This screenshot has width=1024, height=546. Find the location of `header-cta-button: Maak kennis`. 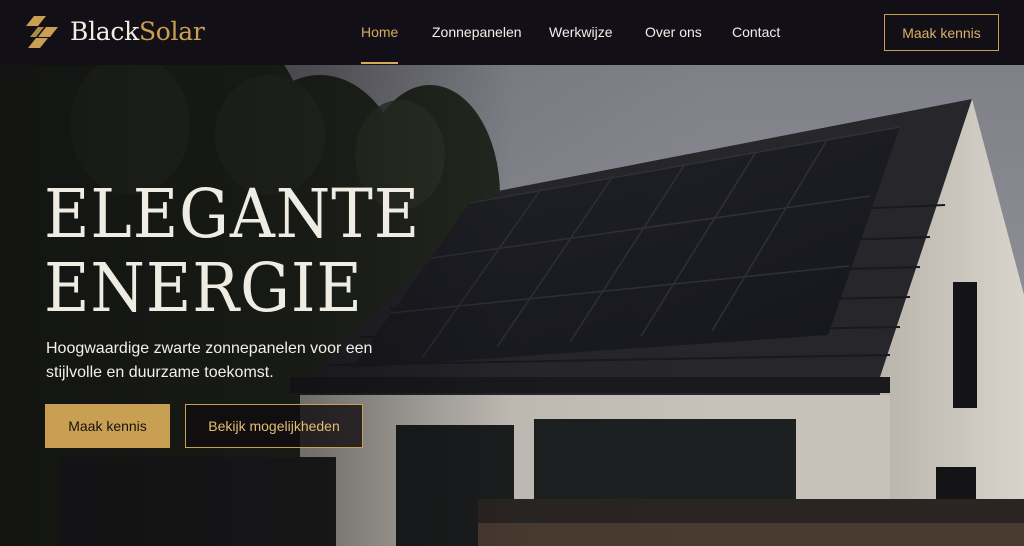

header-cta-button: Maak kennis is located at coordinates (941, 32).